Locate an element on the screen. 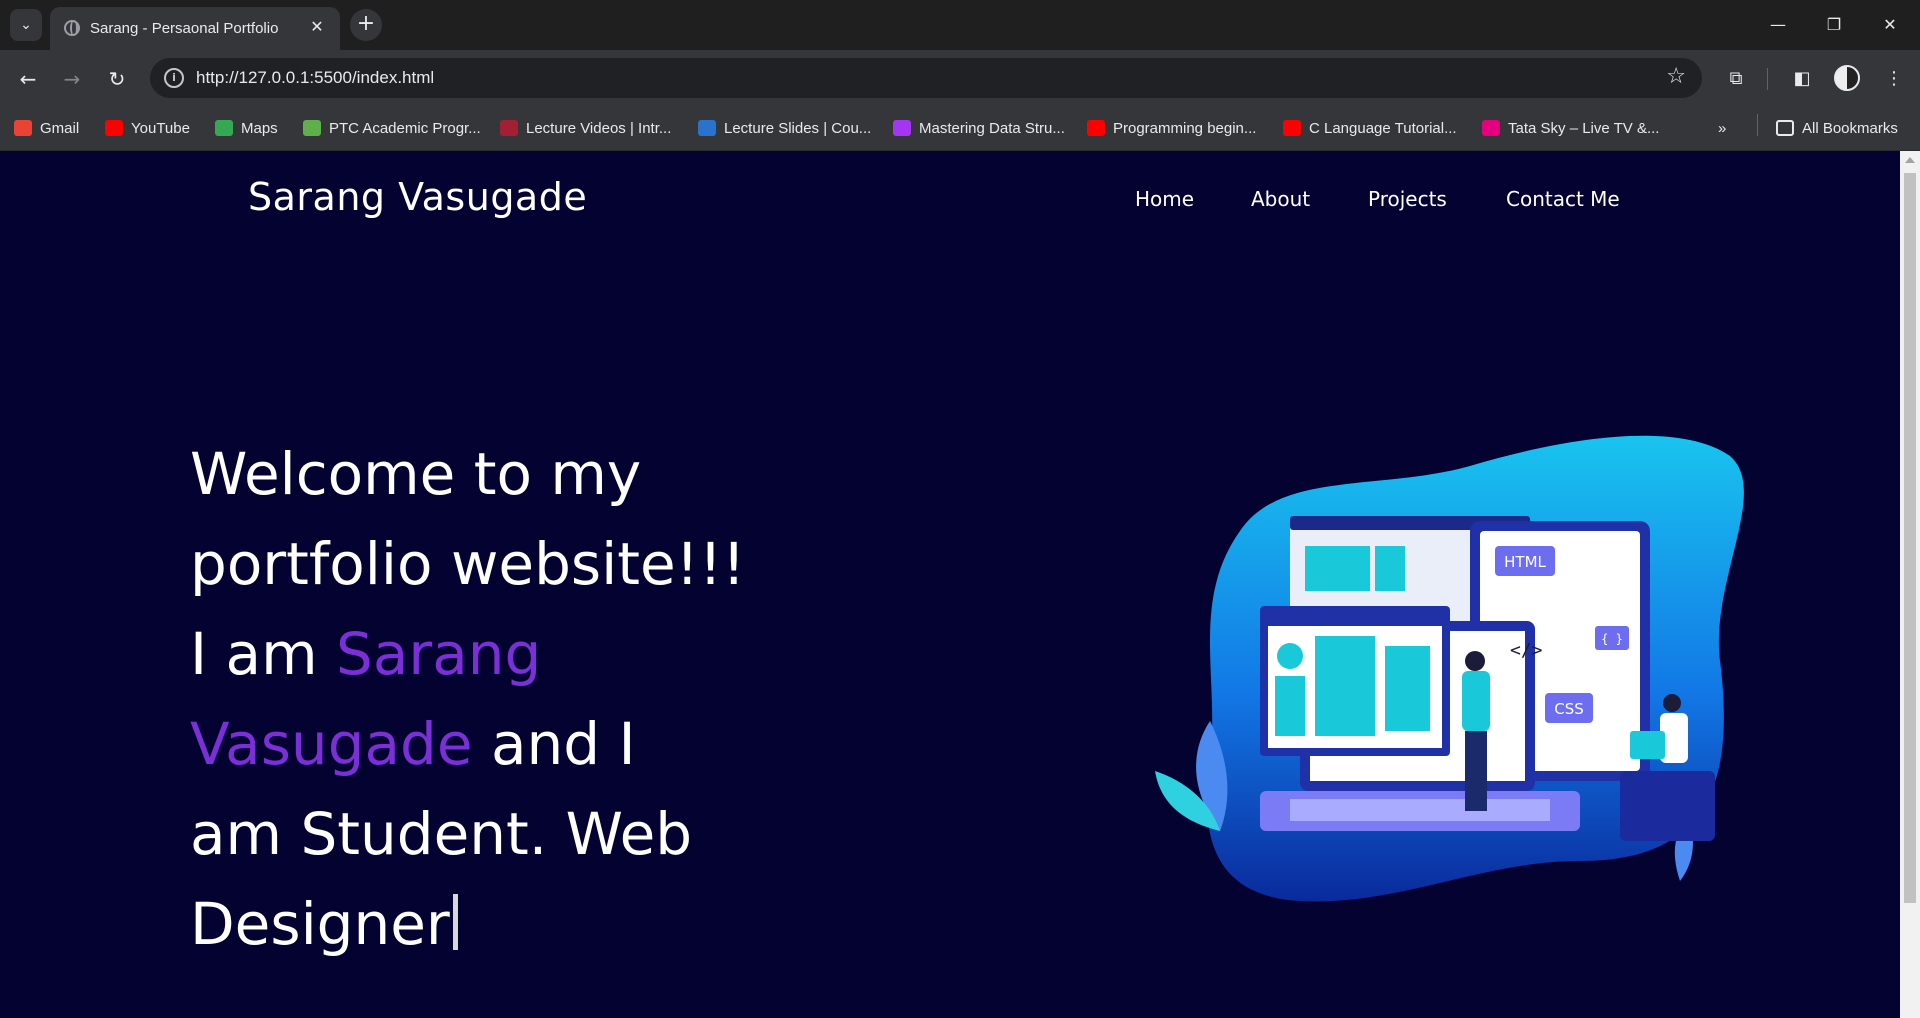  folder-icon is located at coordinates (1785, 128).